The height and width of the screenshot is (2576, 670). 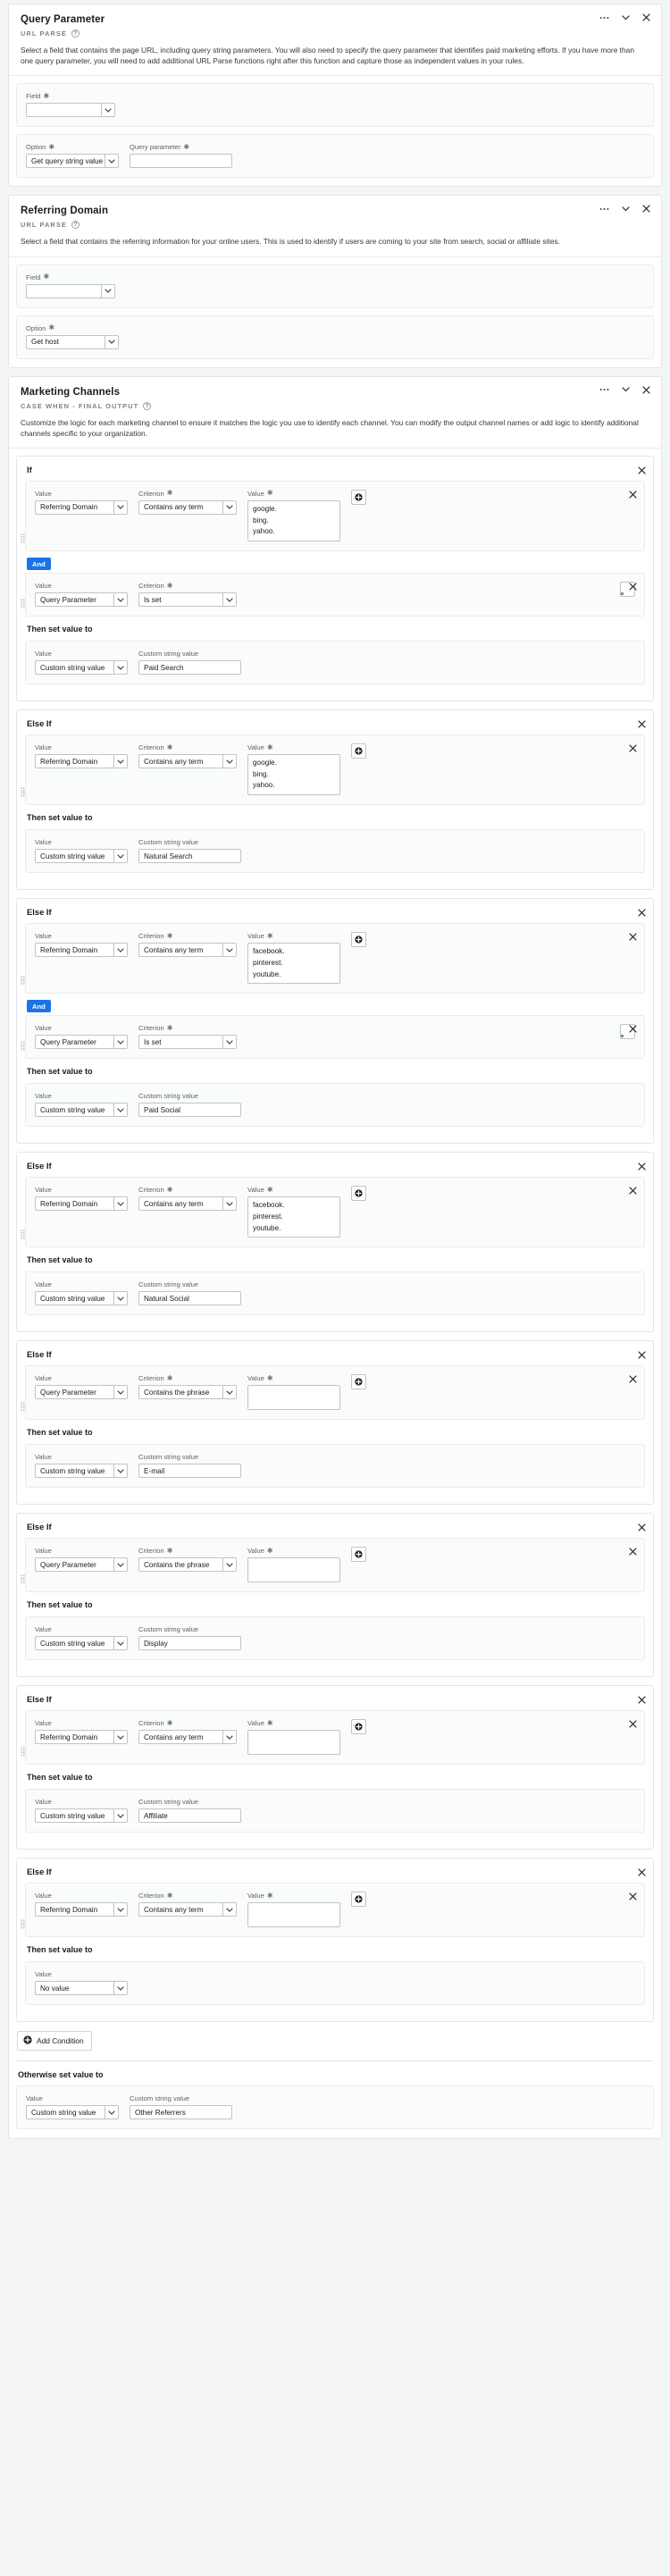 I want to click on then-custom-string-input: Display, so click(x=189, y=1643).